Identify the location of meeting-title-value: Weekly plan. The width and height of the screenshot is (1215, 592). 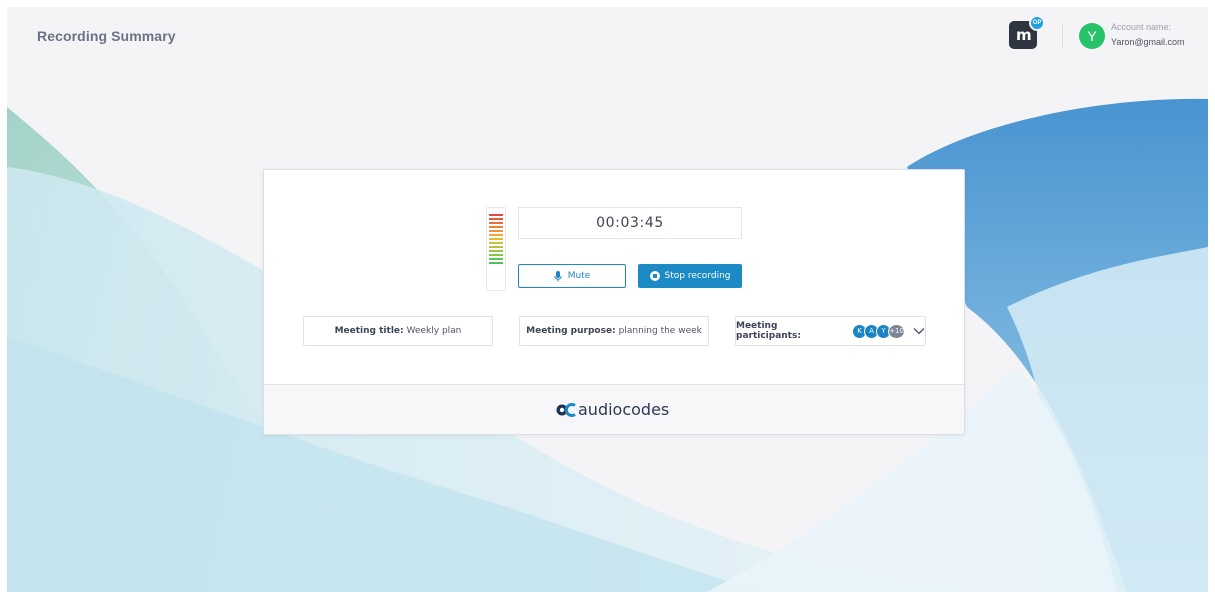
(434, 331).